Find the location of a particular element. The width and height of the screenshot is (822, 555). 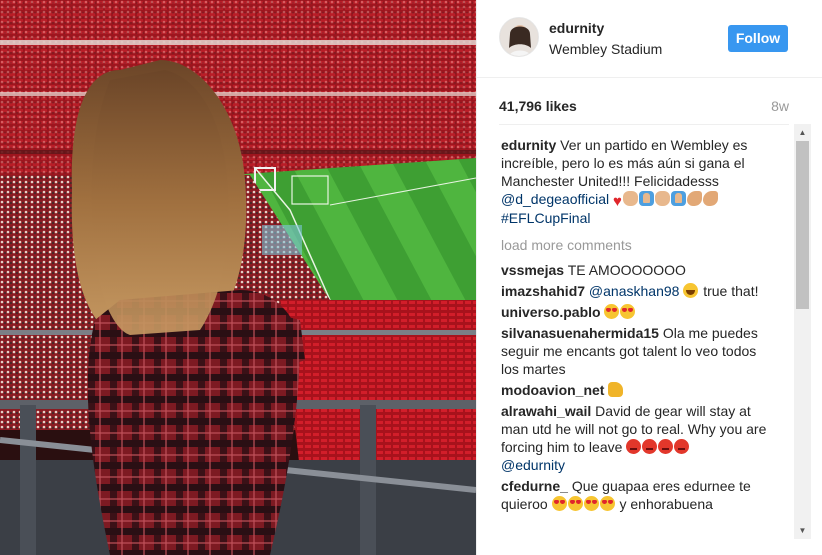

profile-photo is located at coordinates (519, 37).